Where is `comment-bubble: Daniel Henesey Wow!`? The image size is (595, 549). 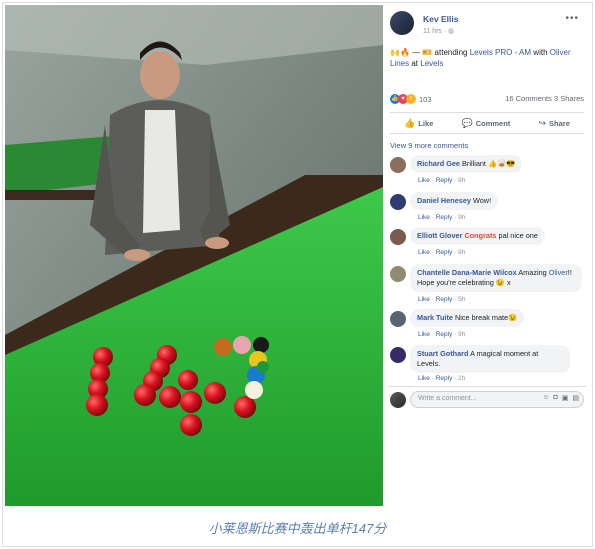 comment-bubble: Daniel Henesey Wow! is located at coordinates (454, 201).